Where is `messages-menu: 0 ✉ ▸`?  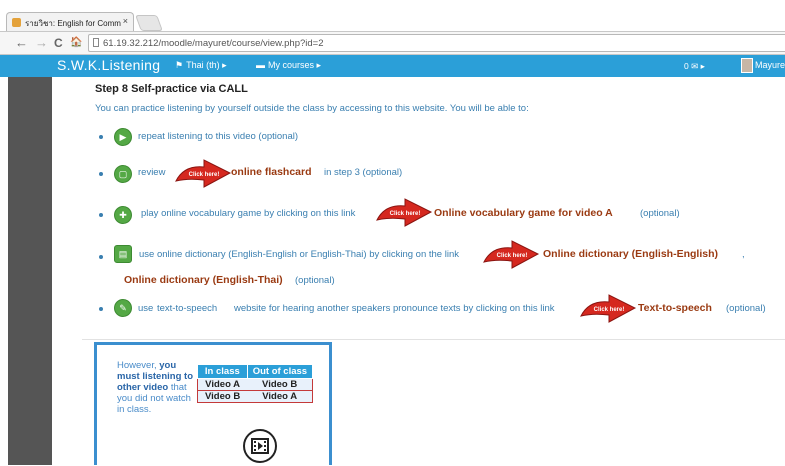 messages-menu: 0 ✉ ▸ is located at coordinates (694, 66).